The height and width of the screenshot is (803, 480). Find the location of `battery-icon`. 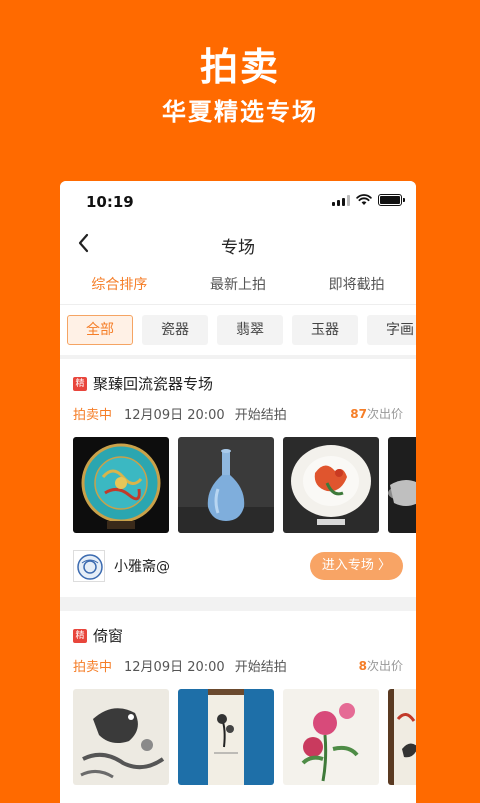

battery-icon is located at coordinates (391, 200).